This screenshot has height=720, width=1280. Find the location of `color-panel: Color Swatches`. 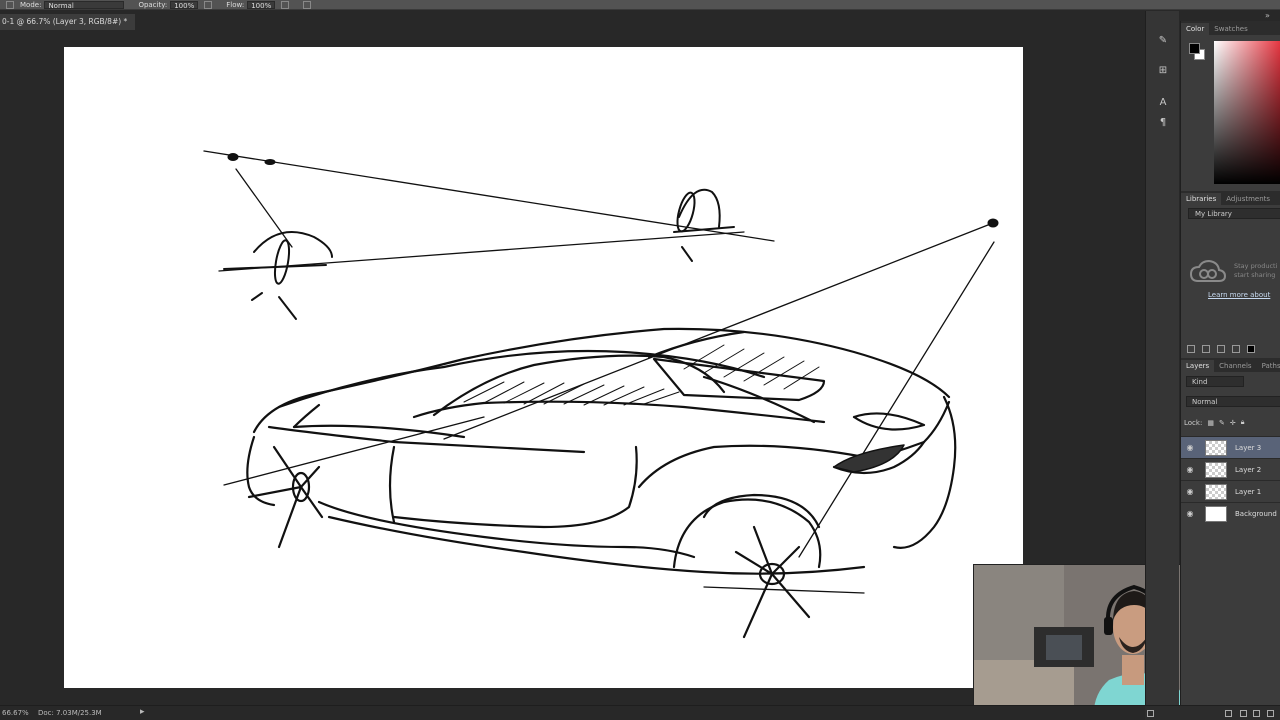

color-panel: Color Swatches is located at coordinates (1230, 105).